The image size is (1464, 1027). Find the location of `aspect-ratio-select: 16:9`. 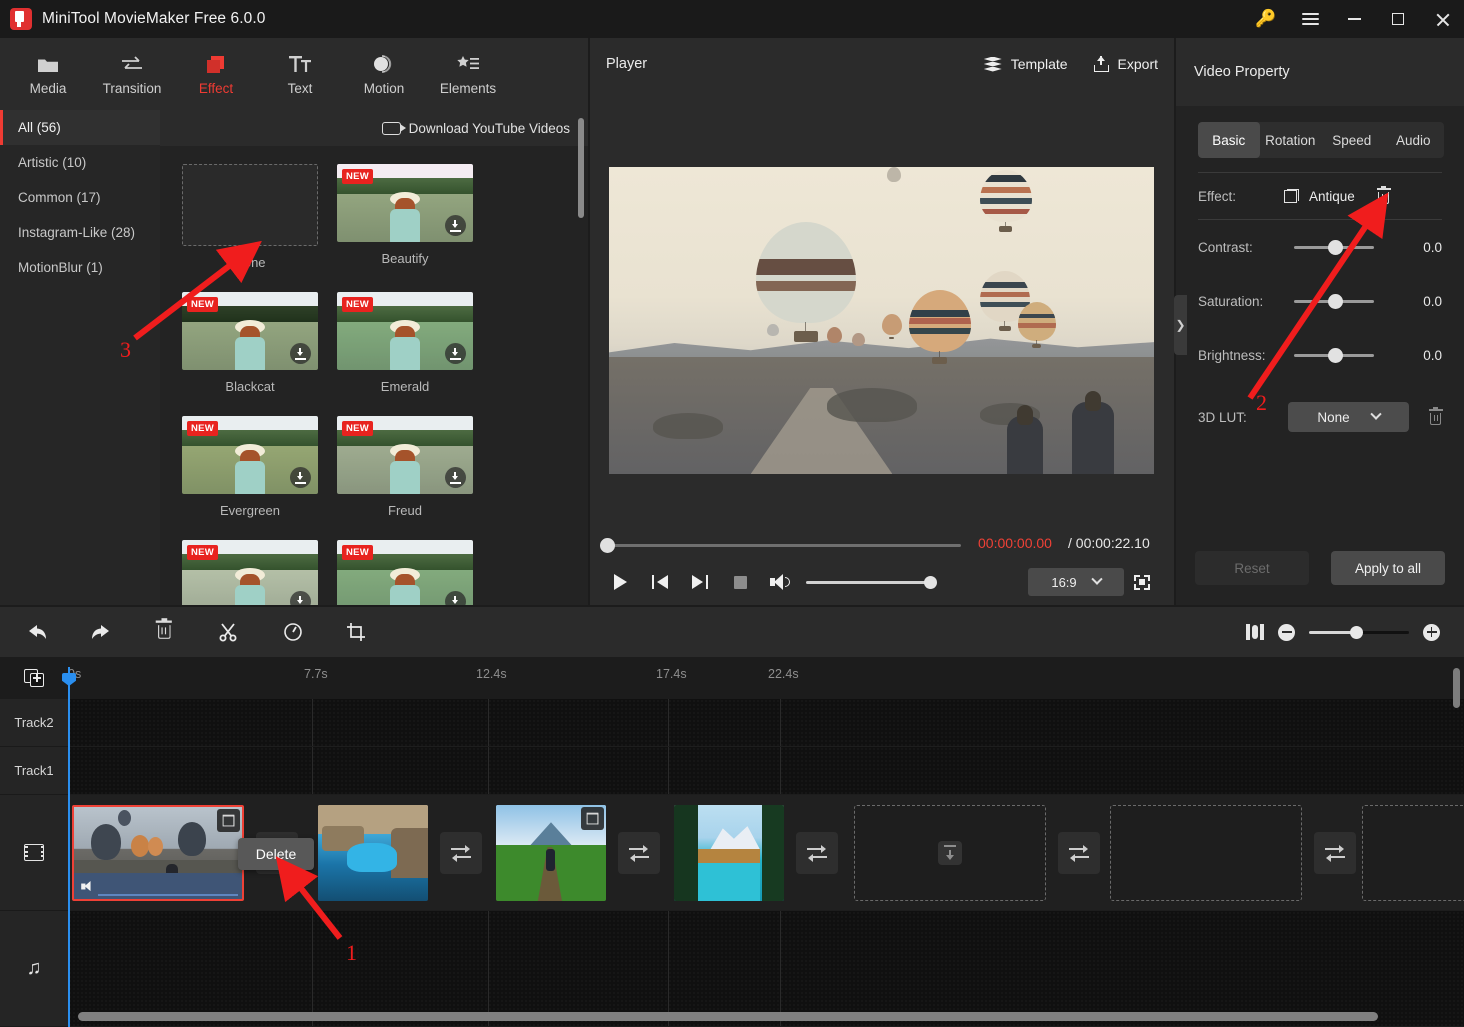

aspect-ratio-select: 16:9 is located at coordinates (1076, 582).